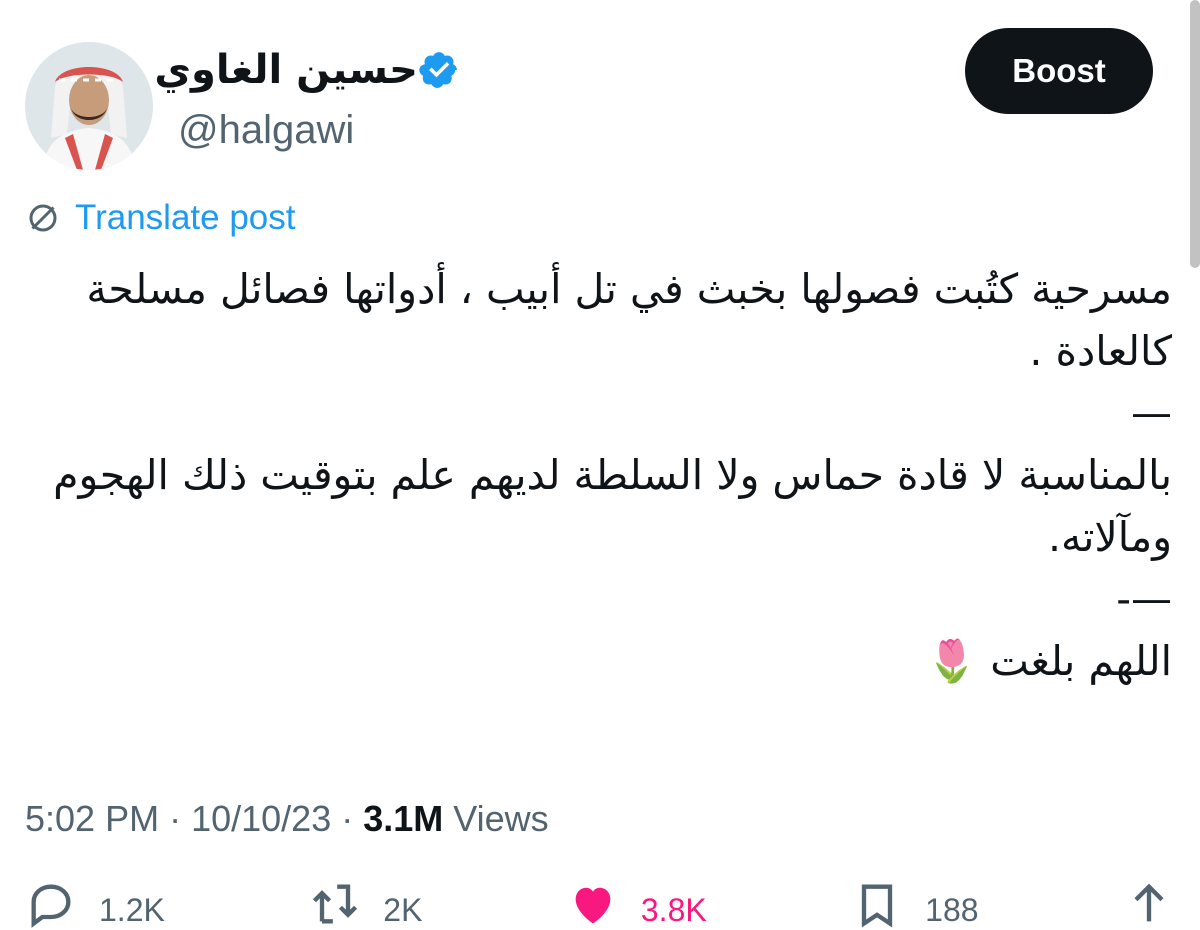 The image size is (1200, 930). I want to click on views-count: 3.1M, so click(403, 818).